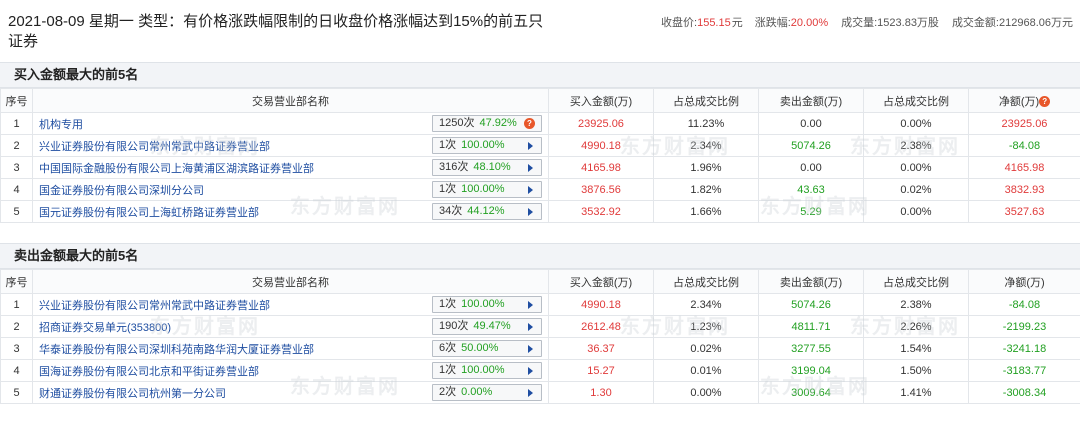 The image size is (1080, 424). What do you see at coordinates (290, 189) in the screenshot?
I see `broker-name-cell: 国金证券股份有限公司深圳分公司 1次 100.00%` at bounding box center [290, 189].